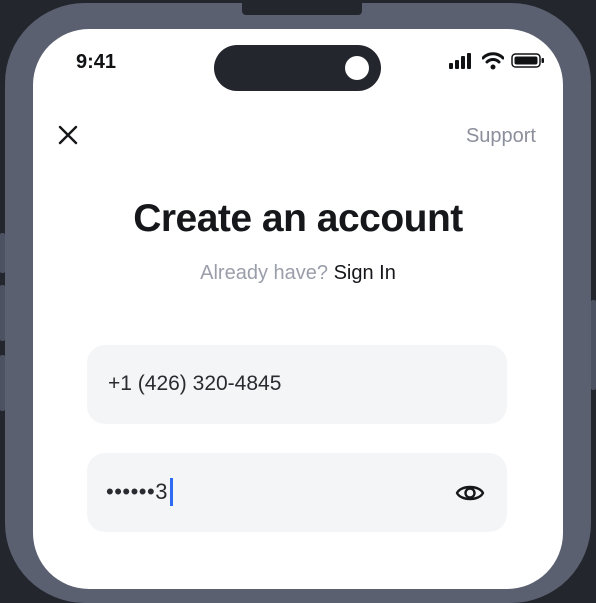 The image size is (596, 603). I want to click on text-caret, so click(171, 492).